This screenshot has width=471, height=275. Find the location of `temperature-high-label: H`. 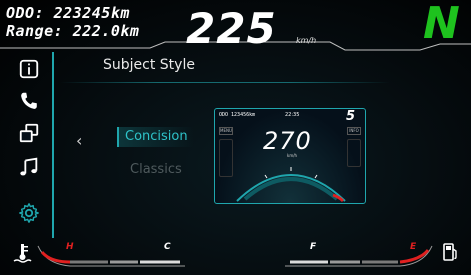

temperature-high-label: H is located at coordinates (70, 247).